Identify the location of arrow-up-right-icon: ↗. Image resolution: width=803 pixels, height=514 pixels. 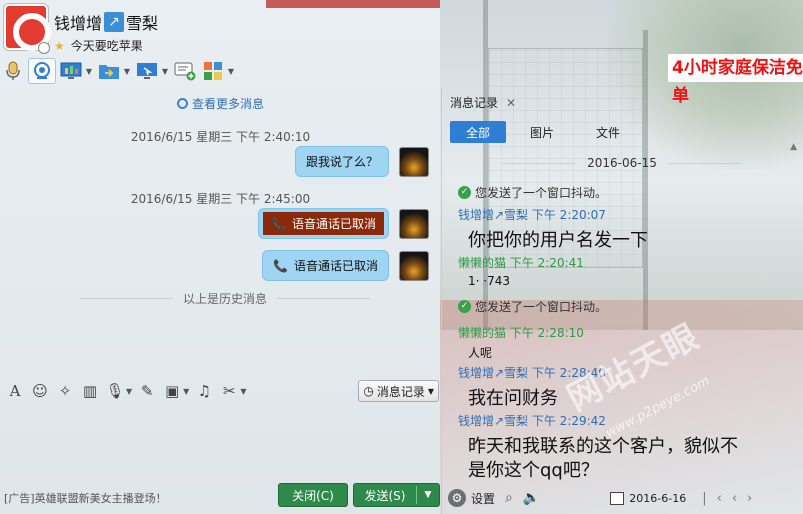
(114, 22).